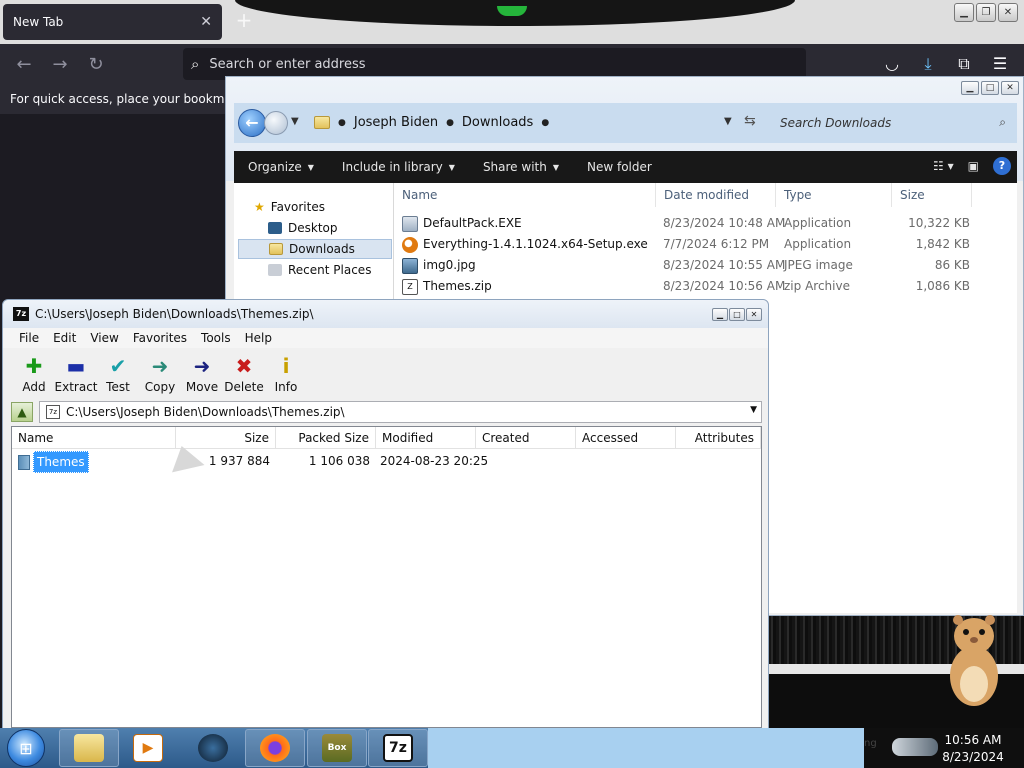 Image resolution: width=1024 pixels, height=768 pixels. What do you see at coordinates (60, 65) in the screenshot?
I see `forward-icon: →` at bounding box center [60, 65].